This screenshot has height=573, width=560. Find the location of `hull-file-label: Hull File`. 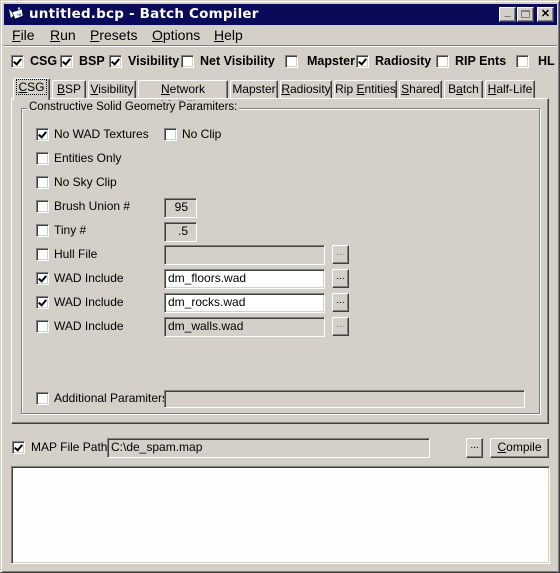

hull-file-label: Hull File is located at coordinates (76, 254).